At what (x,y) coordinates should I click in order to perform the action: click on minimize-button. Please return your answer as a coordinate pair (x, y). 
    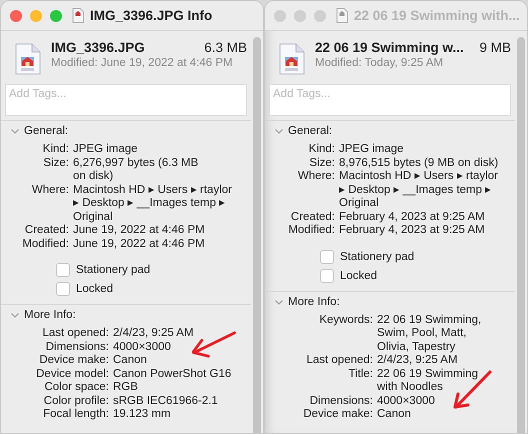
    Looking at the image, I should click on (36, 16).